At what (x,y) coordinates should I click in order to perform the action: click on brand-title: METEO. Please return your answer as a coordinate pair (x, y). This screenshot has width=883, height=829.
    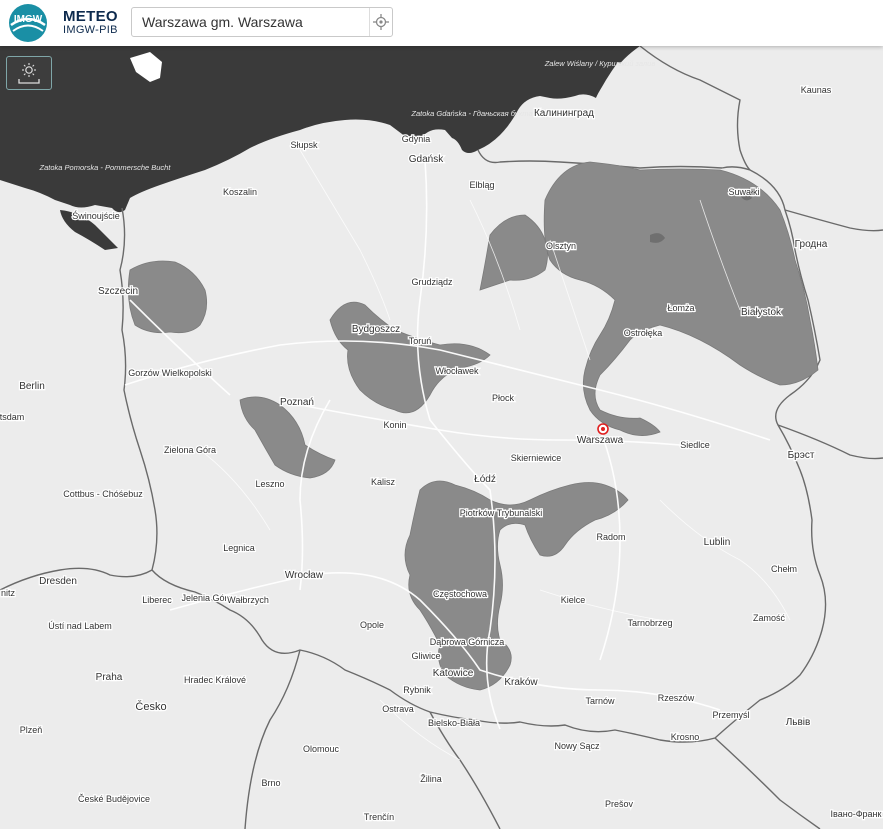
    Looking at the image, I should click on (90, 16).